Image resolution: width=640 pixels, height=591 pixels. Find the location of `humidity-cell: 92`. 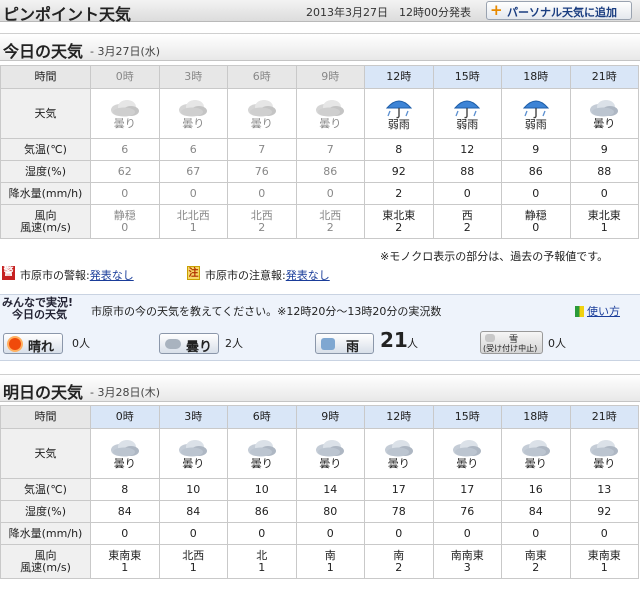

humidity-cell: 92 is located at coordinates (399, 171).